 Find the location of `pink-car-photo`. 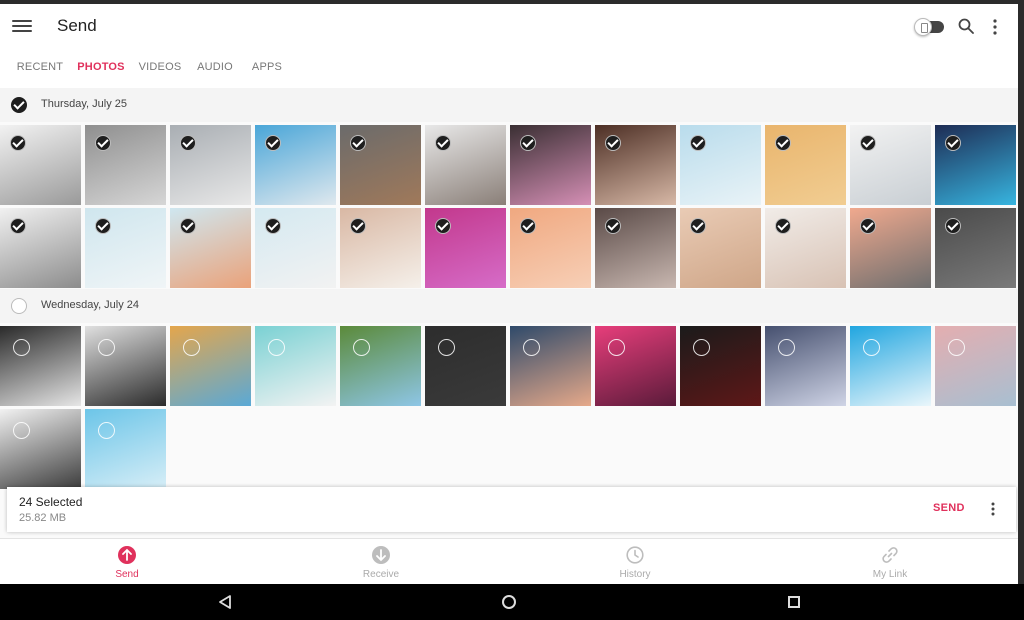

pink-car-photo is located at coordinates (465, 248).